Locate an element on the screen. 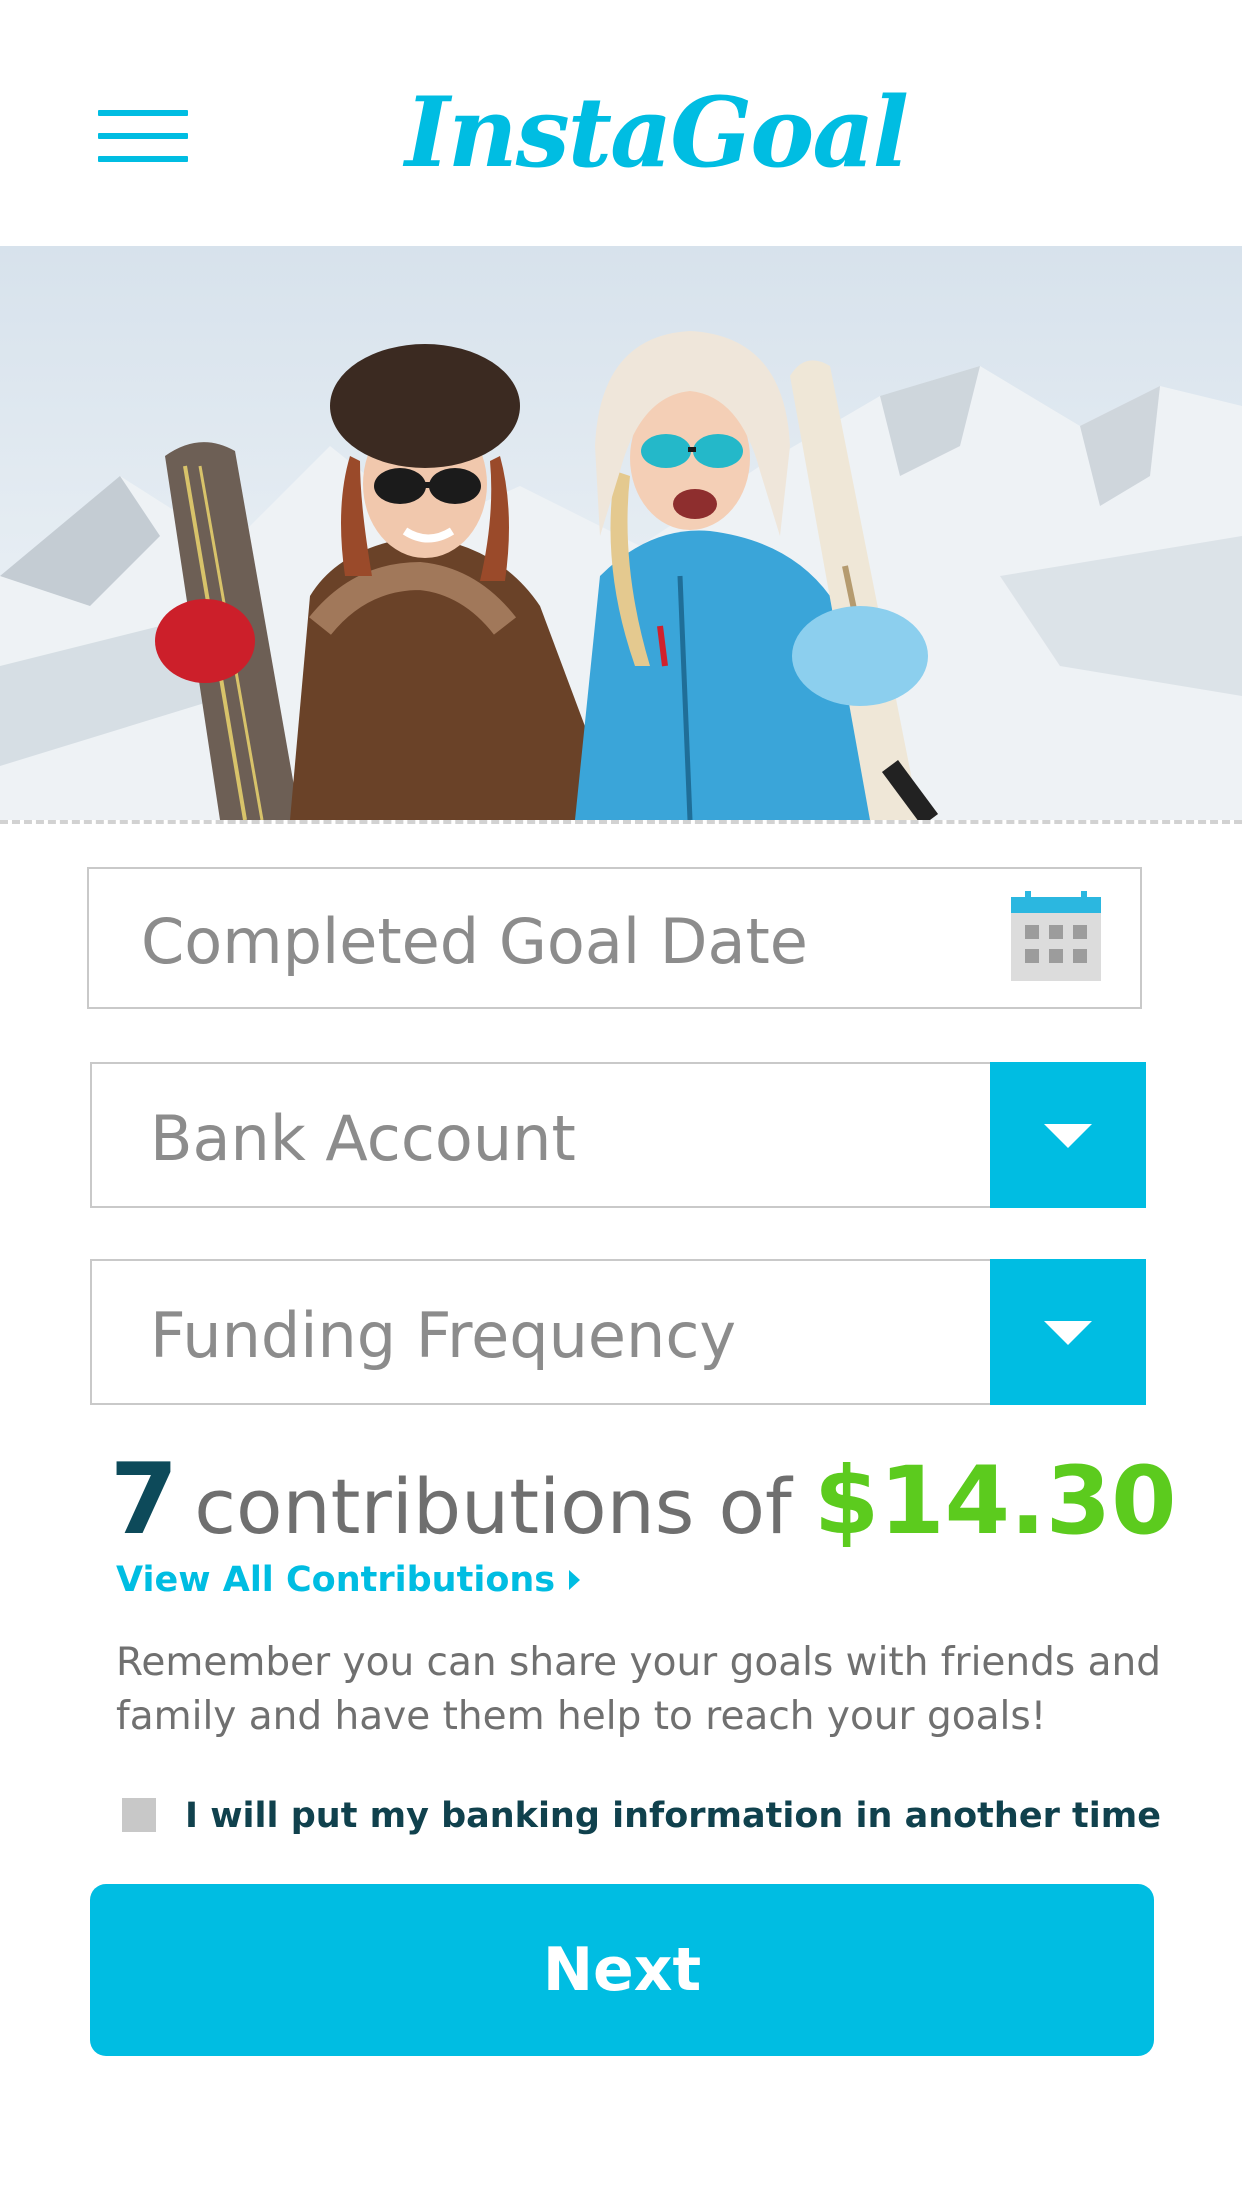 The image size is (1242, 2208). contribution-amount: $14.30 is located at coordinates (995, 1501).